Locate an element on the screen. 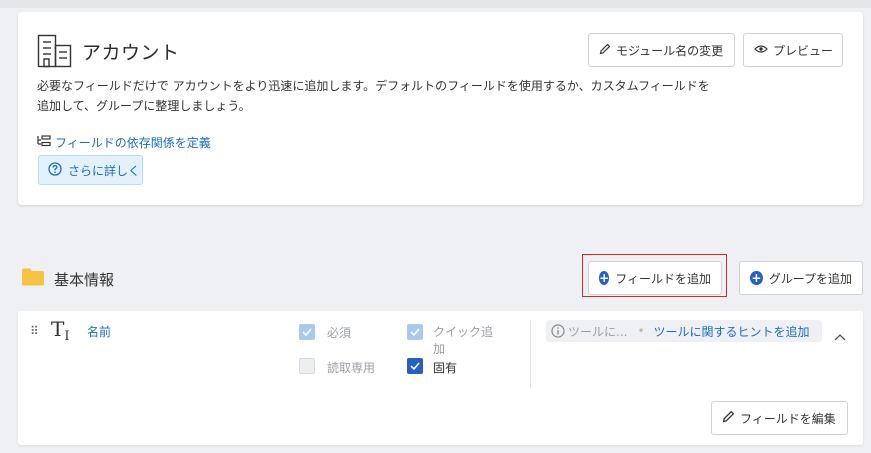 This screenshot has width=871, height=453. tooltip-hint-bar: ツールに... • ツールに関するヒントを追加 is located at coordinates (684, 331).